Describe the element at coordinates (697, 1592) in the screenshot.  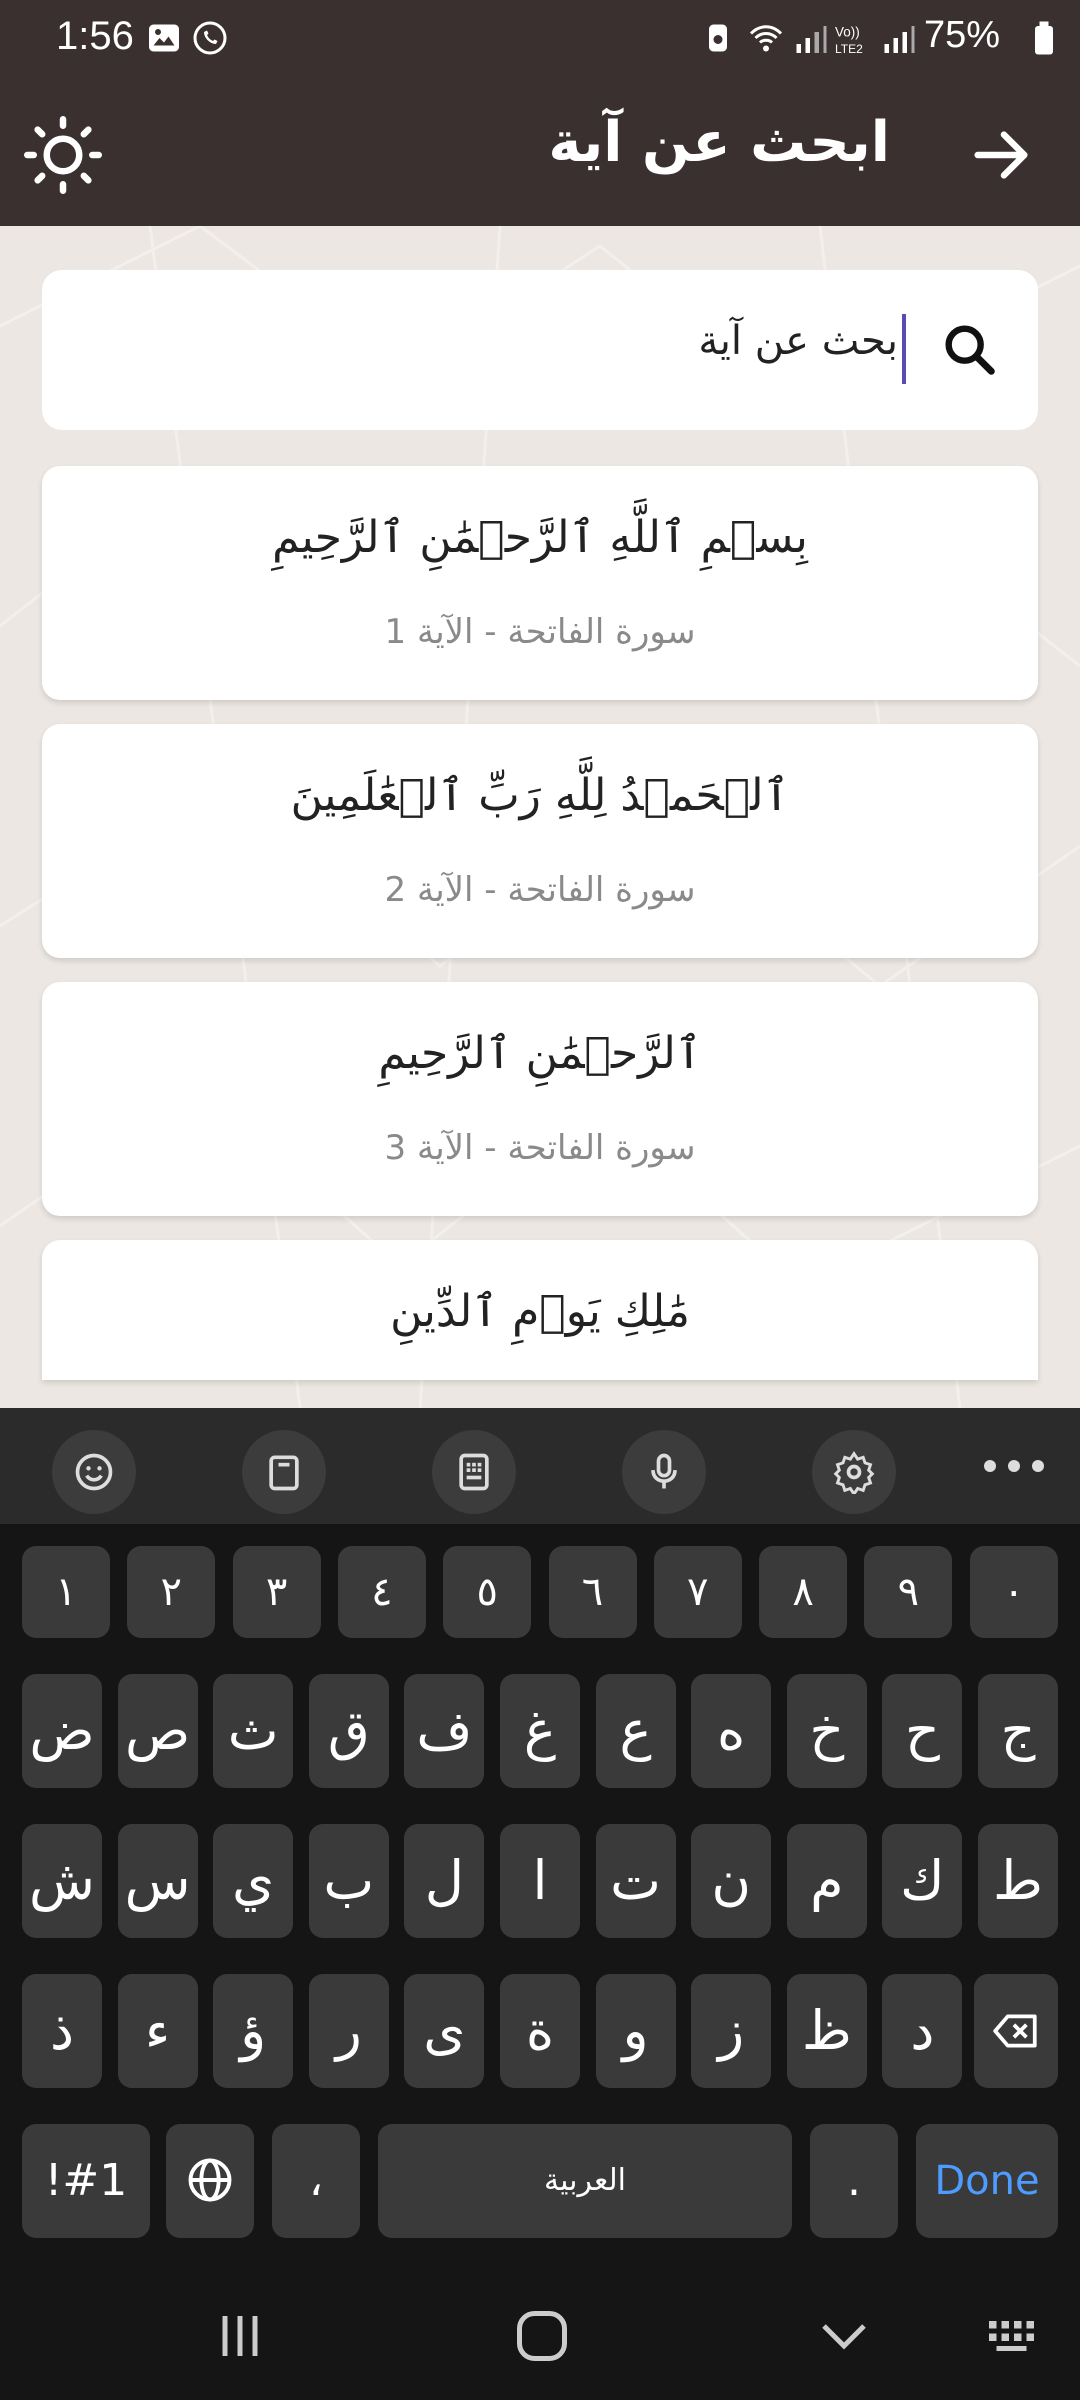
I see `key-numbers-7: ٧` at that location.